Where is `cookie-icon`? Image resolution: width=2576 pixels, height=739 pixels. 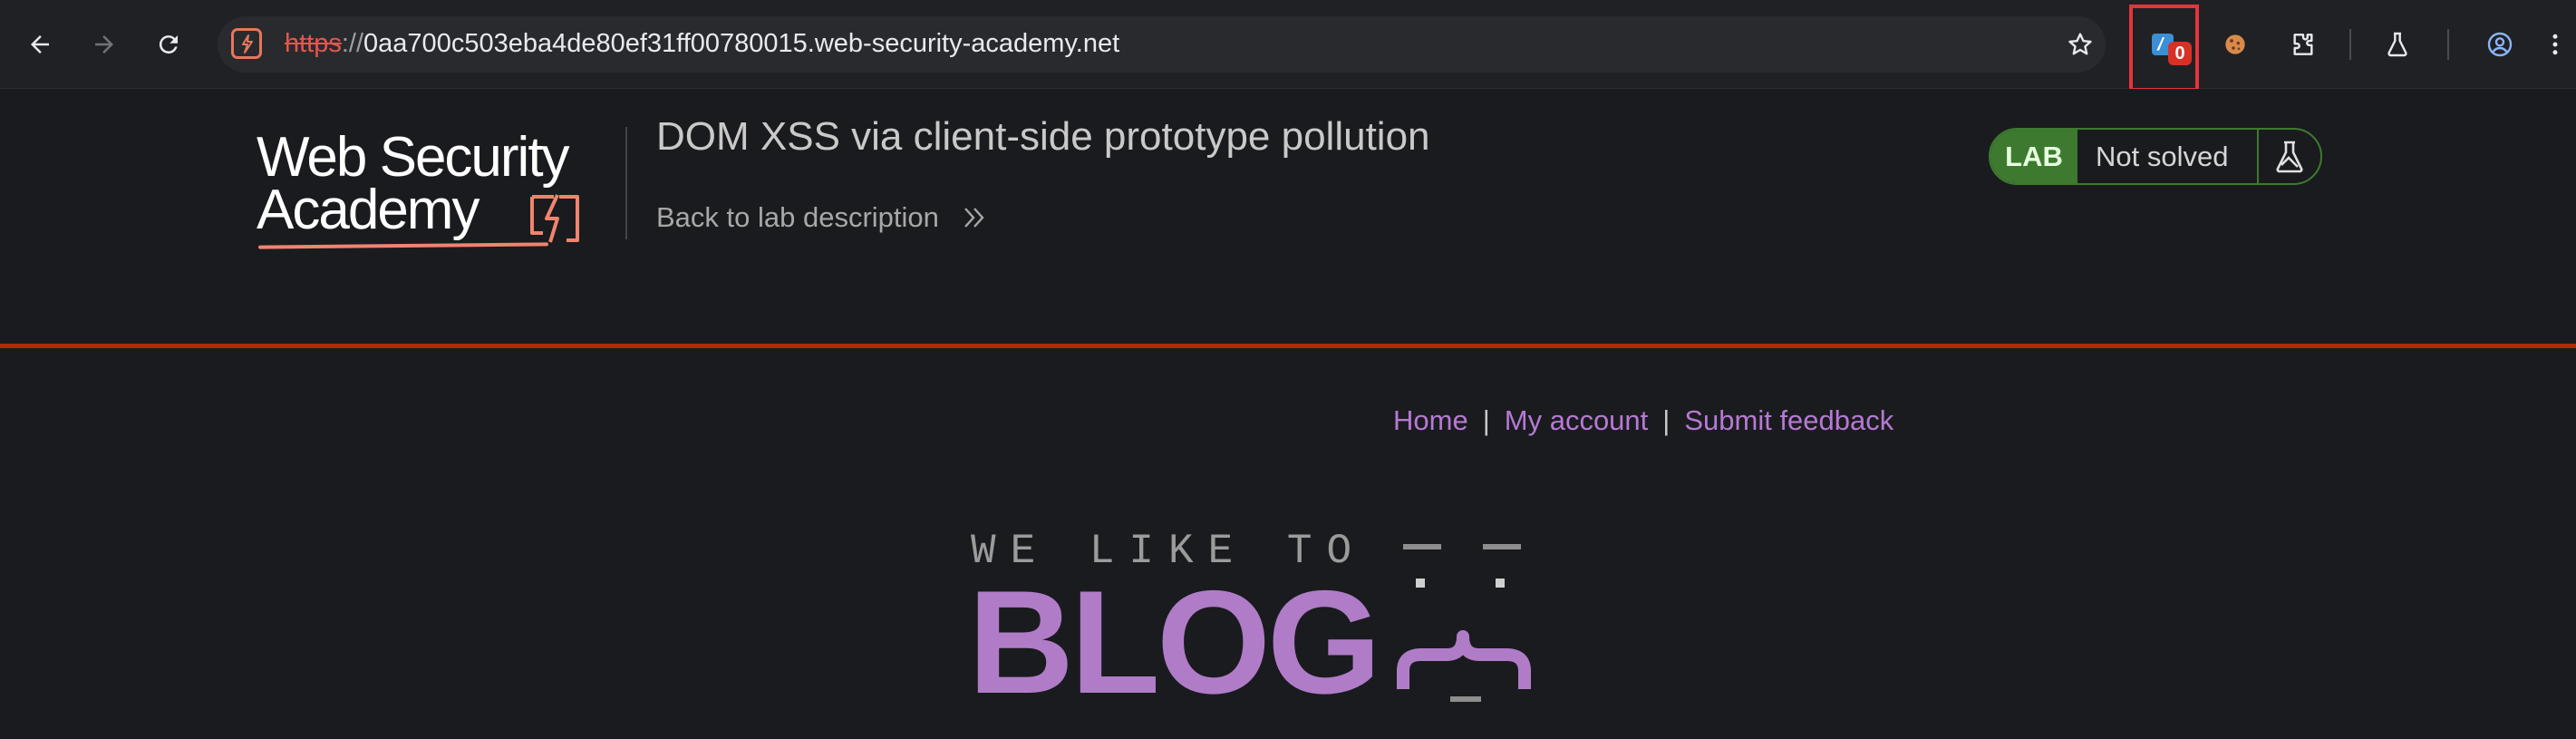
cookie-icon is located at coordinates (2235, 44).